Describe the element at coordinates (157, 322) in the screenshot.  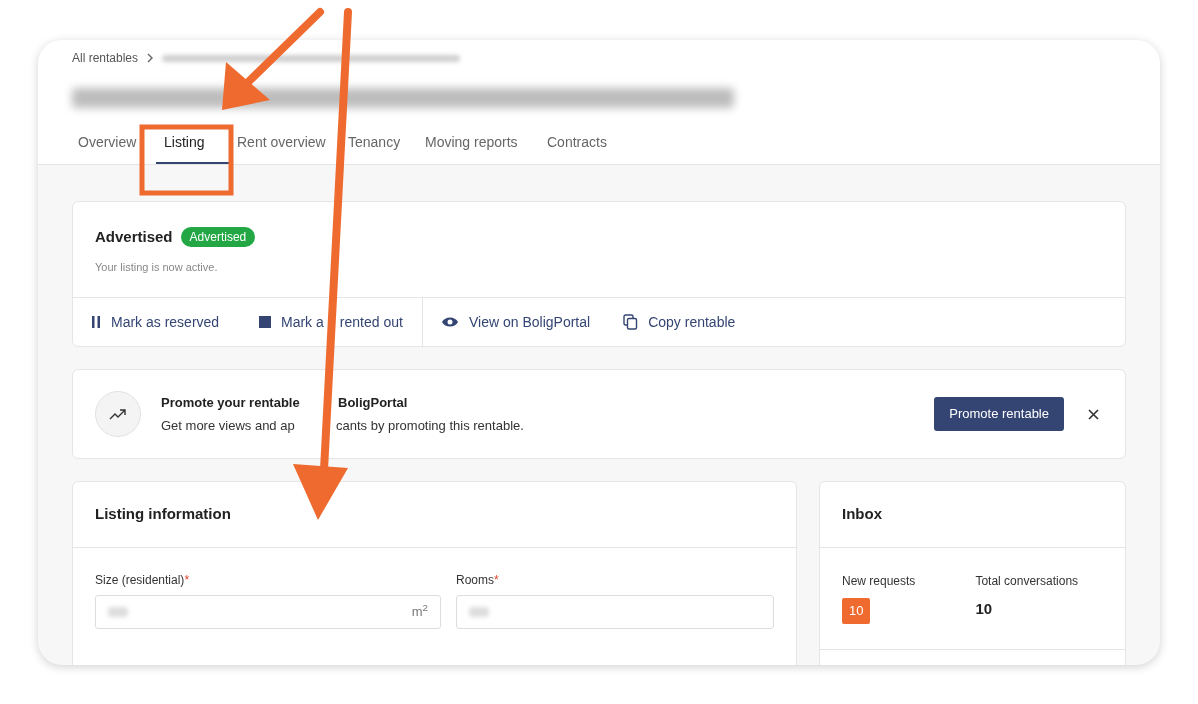
I see `action-link: Mark as reserved` at that location.